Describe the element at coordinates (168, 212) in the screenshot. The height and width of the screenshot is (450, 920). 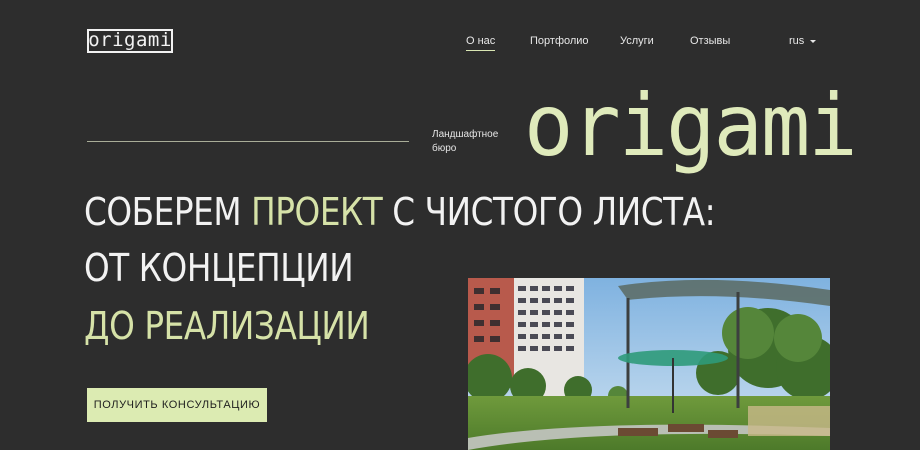
I see `headline-part1: СОБЕРЕМ` at that location.